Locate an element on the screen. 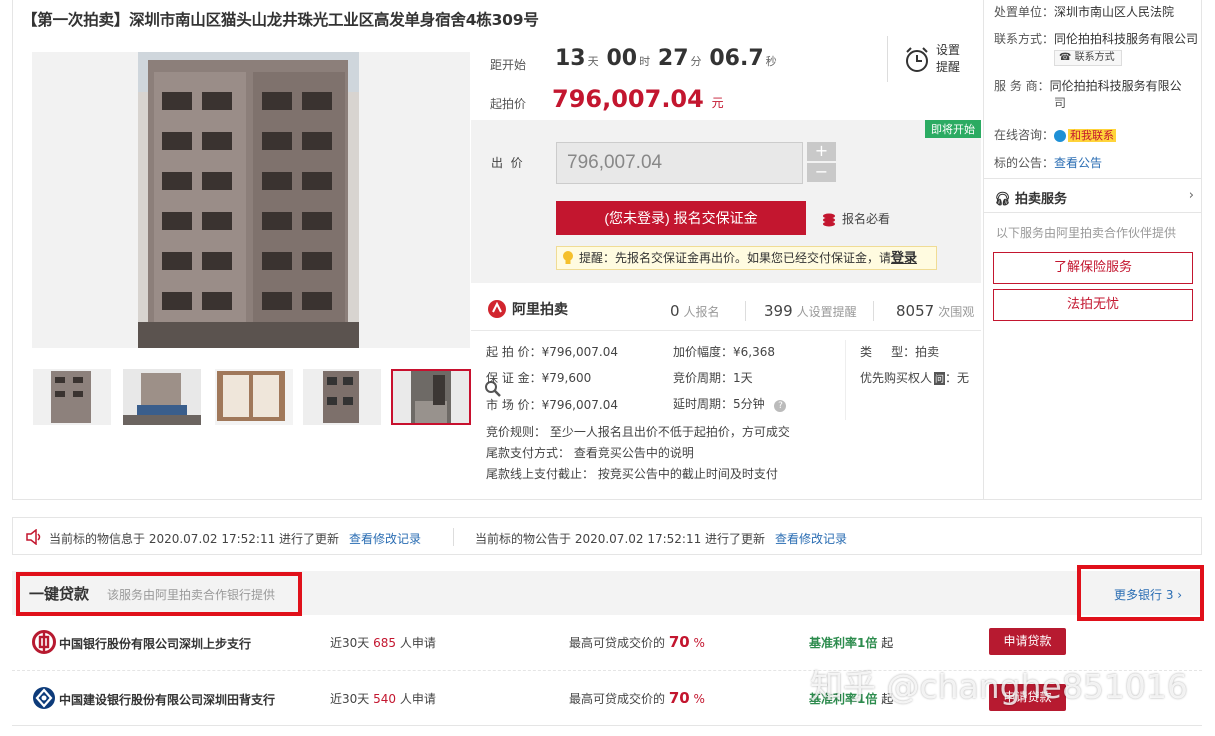 The height and width of the screenshot is (736, 1215). recent-applicants: 近30天 540 人申请 is located at coordinates (383, 698).